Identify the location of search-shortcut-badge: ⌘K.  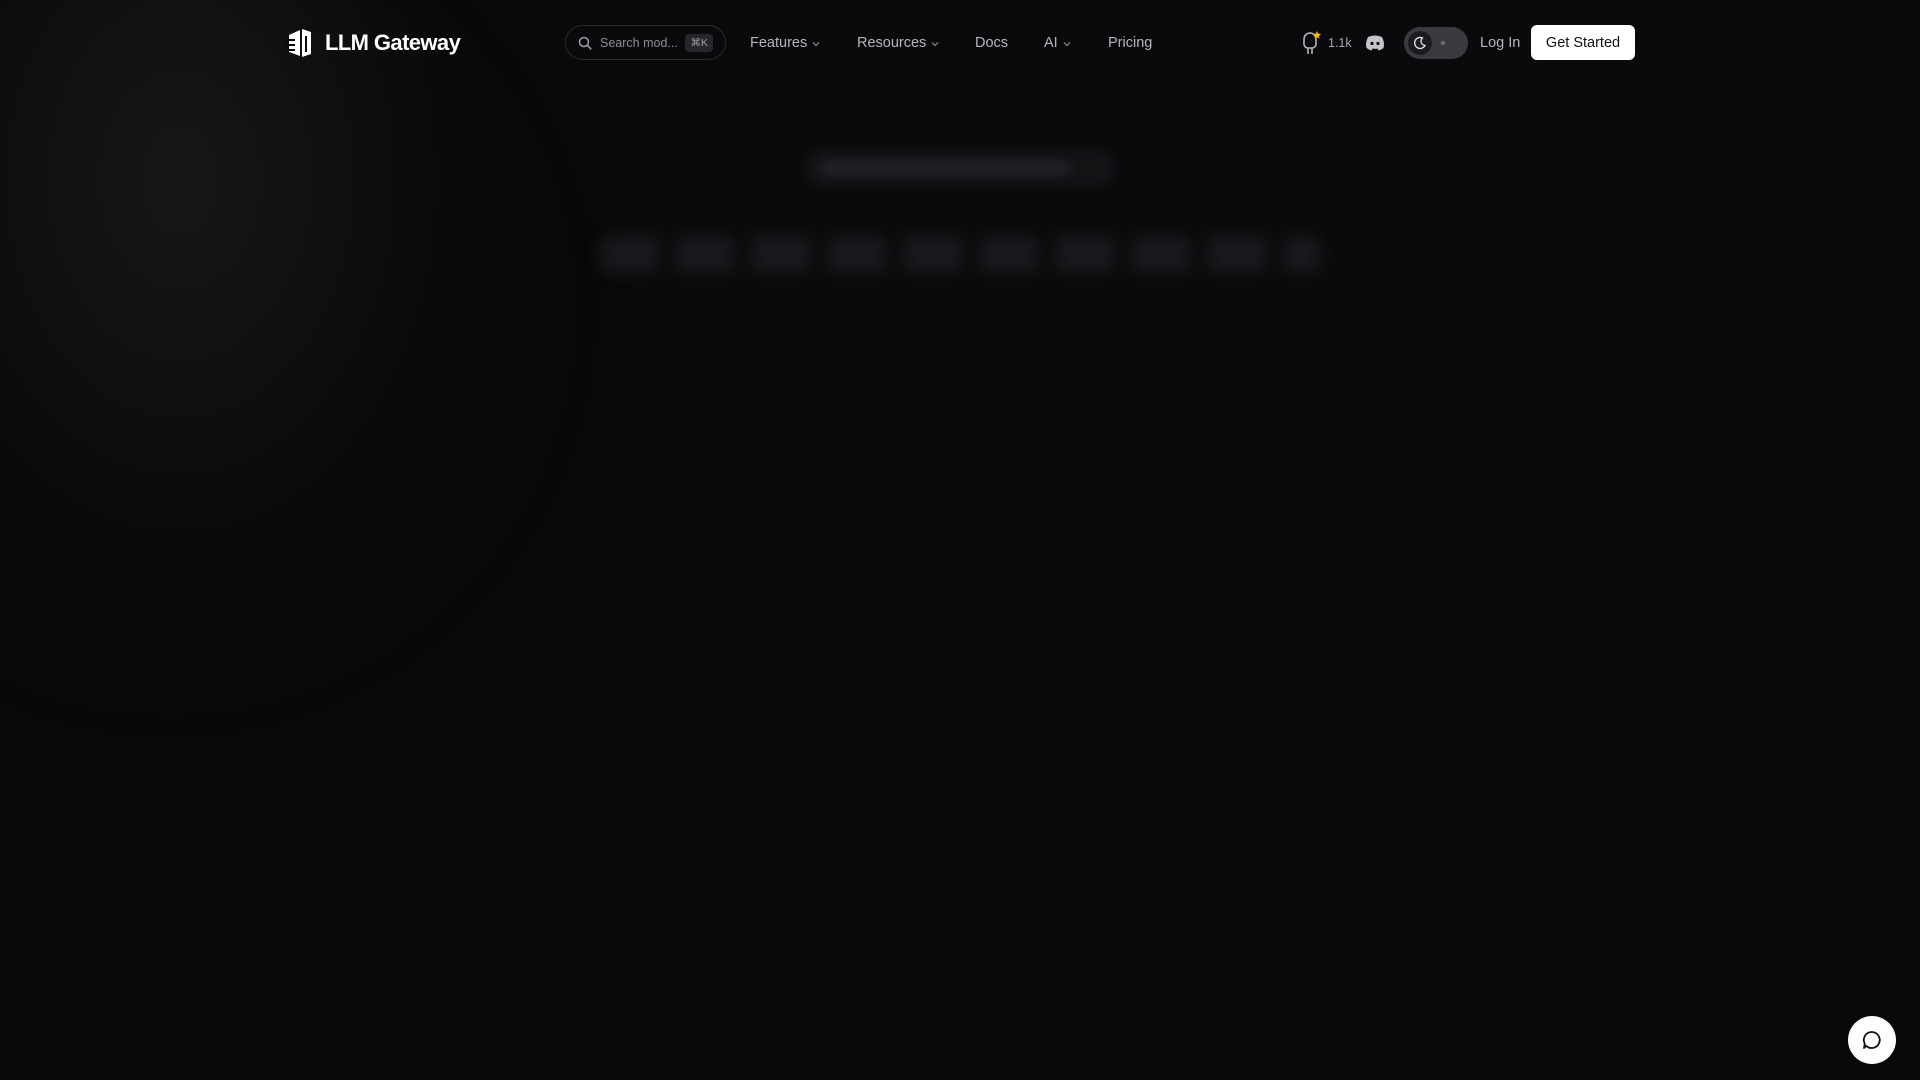
(699, 42).